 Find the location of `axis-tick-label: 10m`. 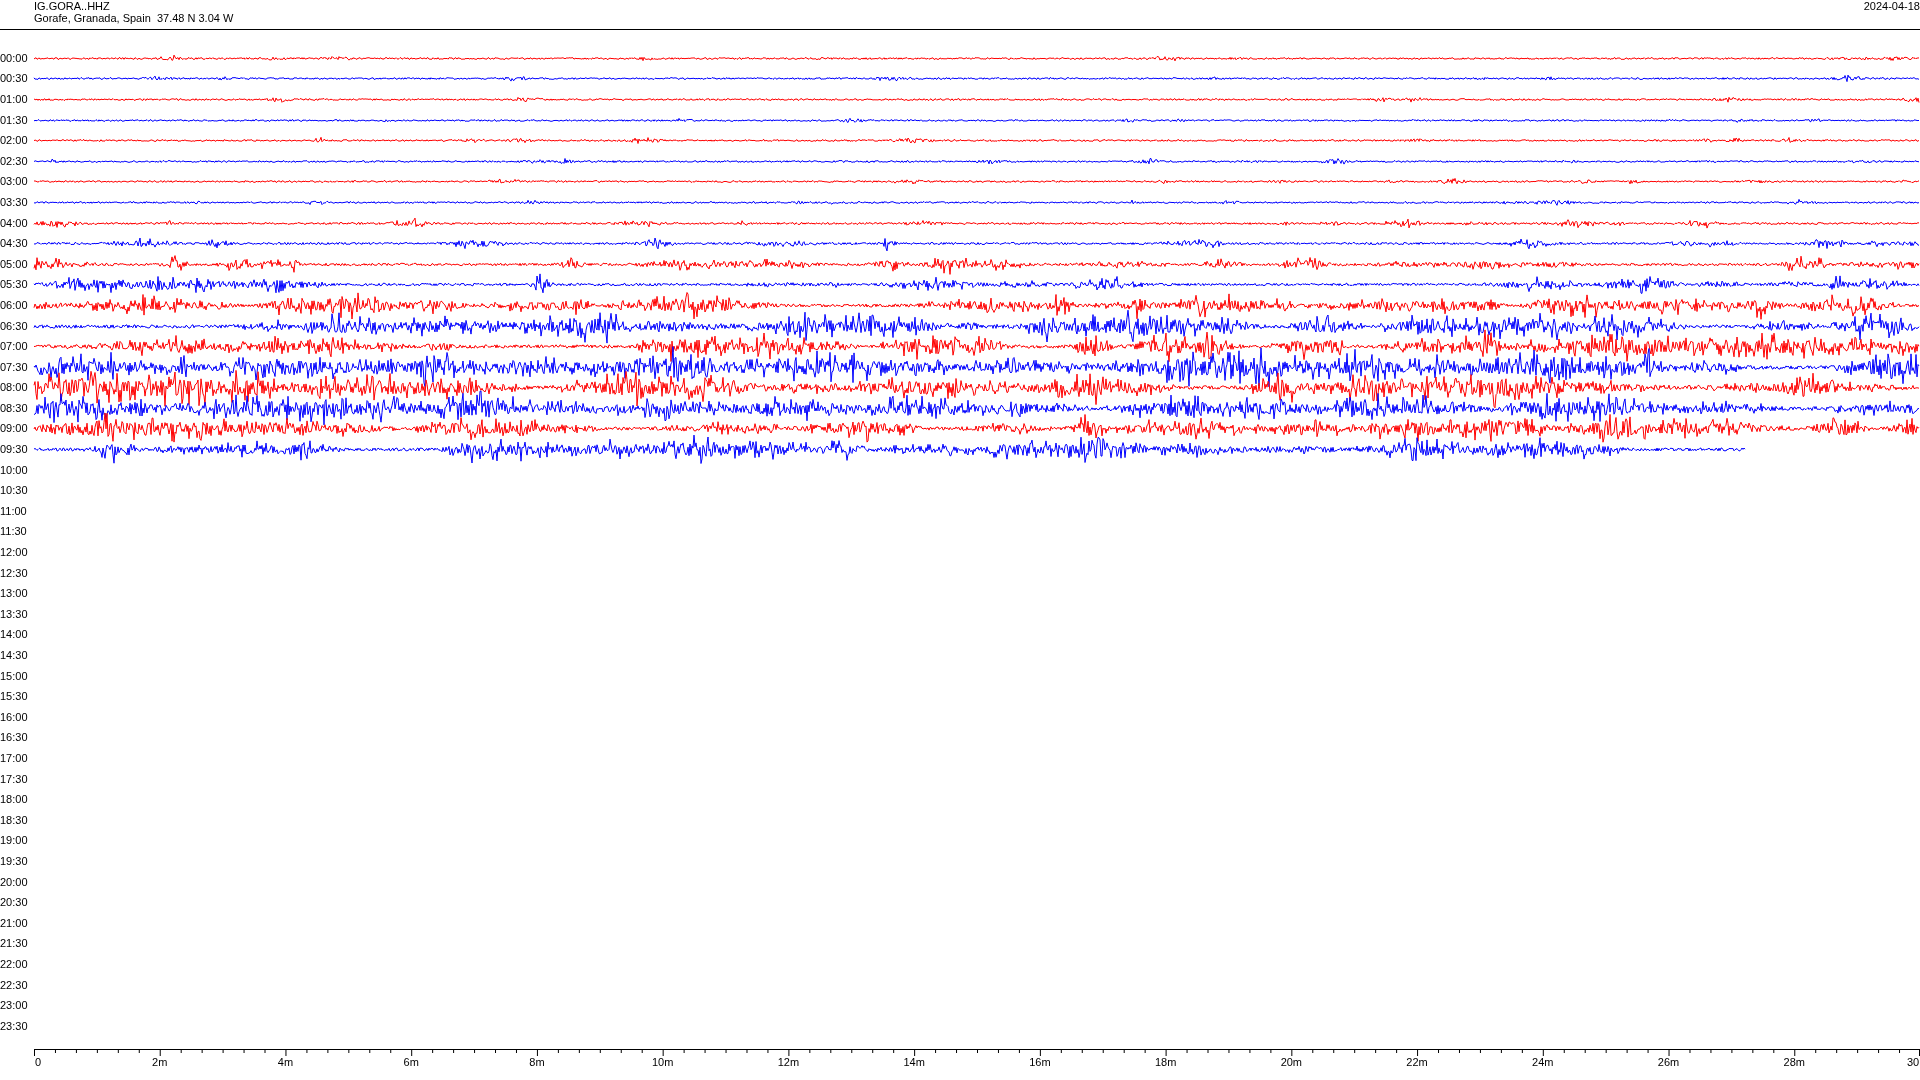

axis-tick-label: 10m is located at coordinates (662, 1062).